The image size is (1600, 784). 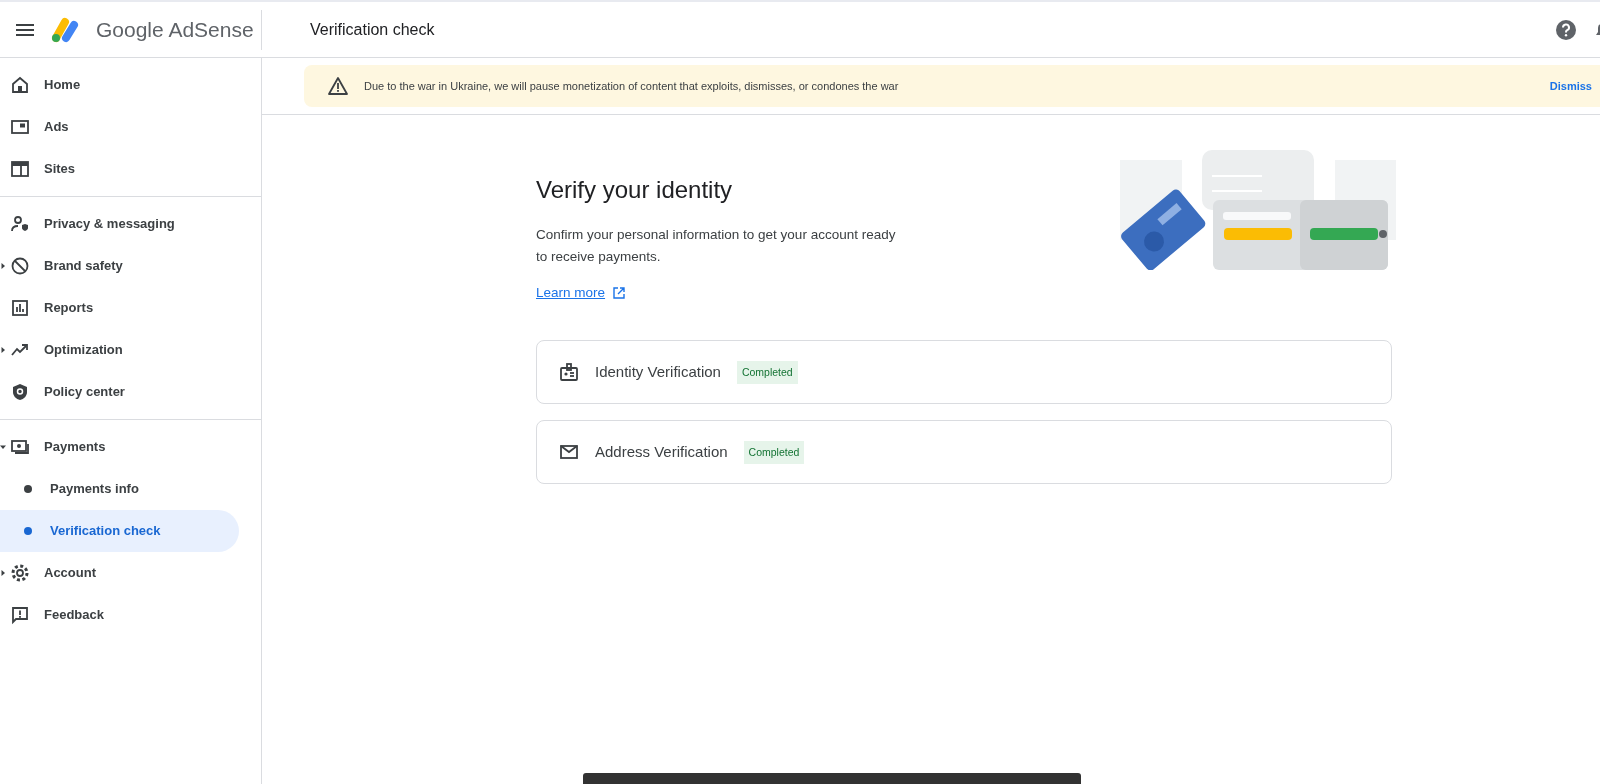 What do you see at coordinates (175, 29) in the screenshot?
I see `product-name: Google AdSense` at bounding box center [175, 29].